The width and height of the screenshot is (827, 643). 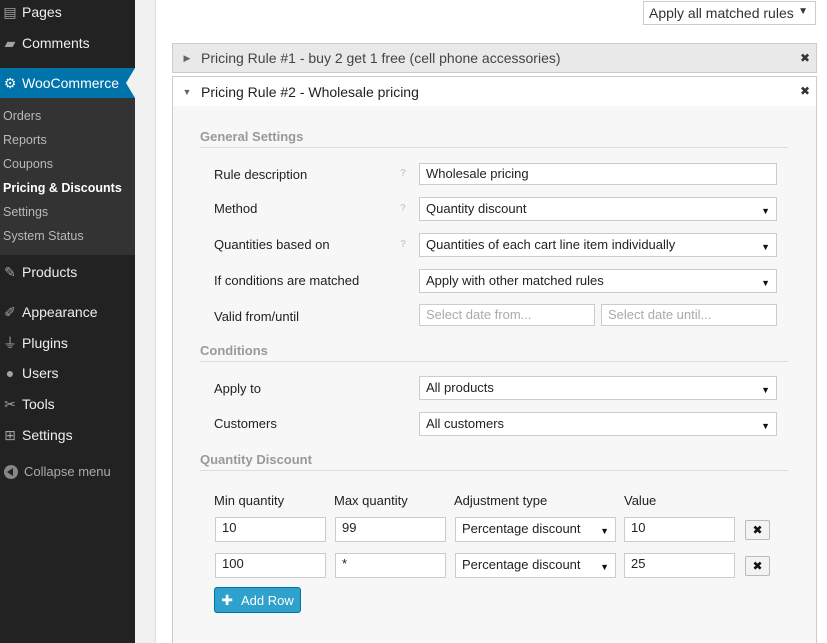 I want to click on method-label: Method, so click(x=236, y=208).